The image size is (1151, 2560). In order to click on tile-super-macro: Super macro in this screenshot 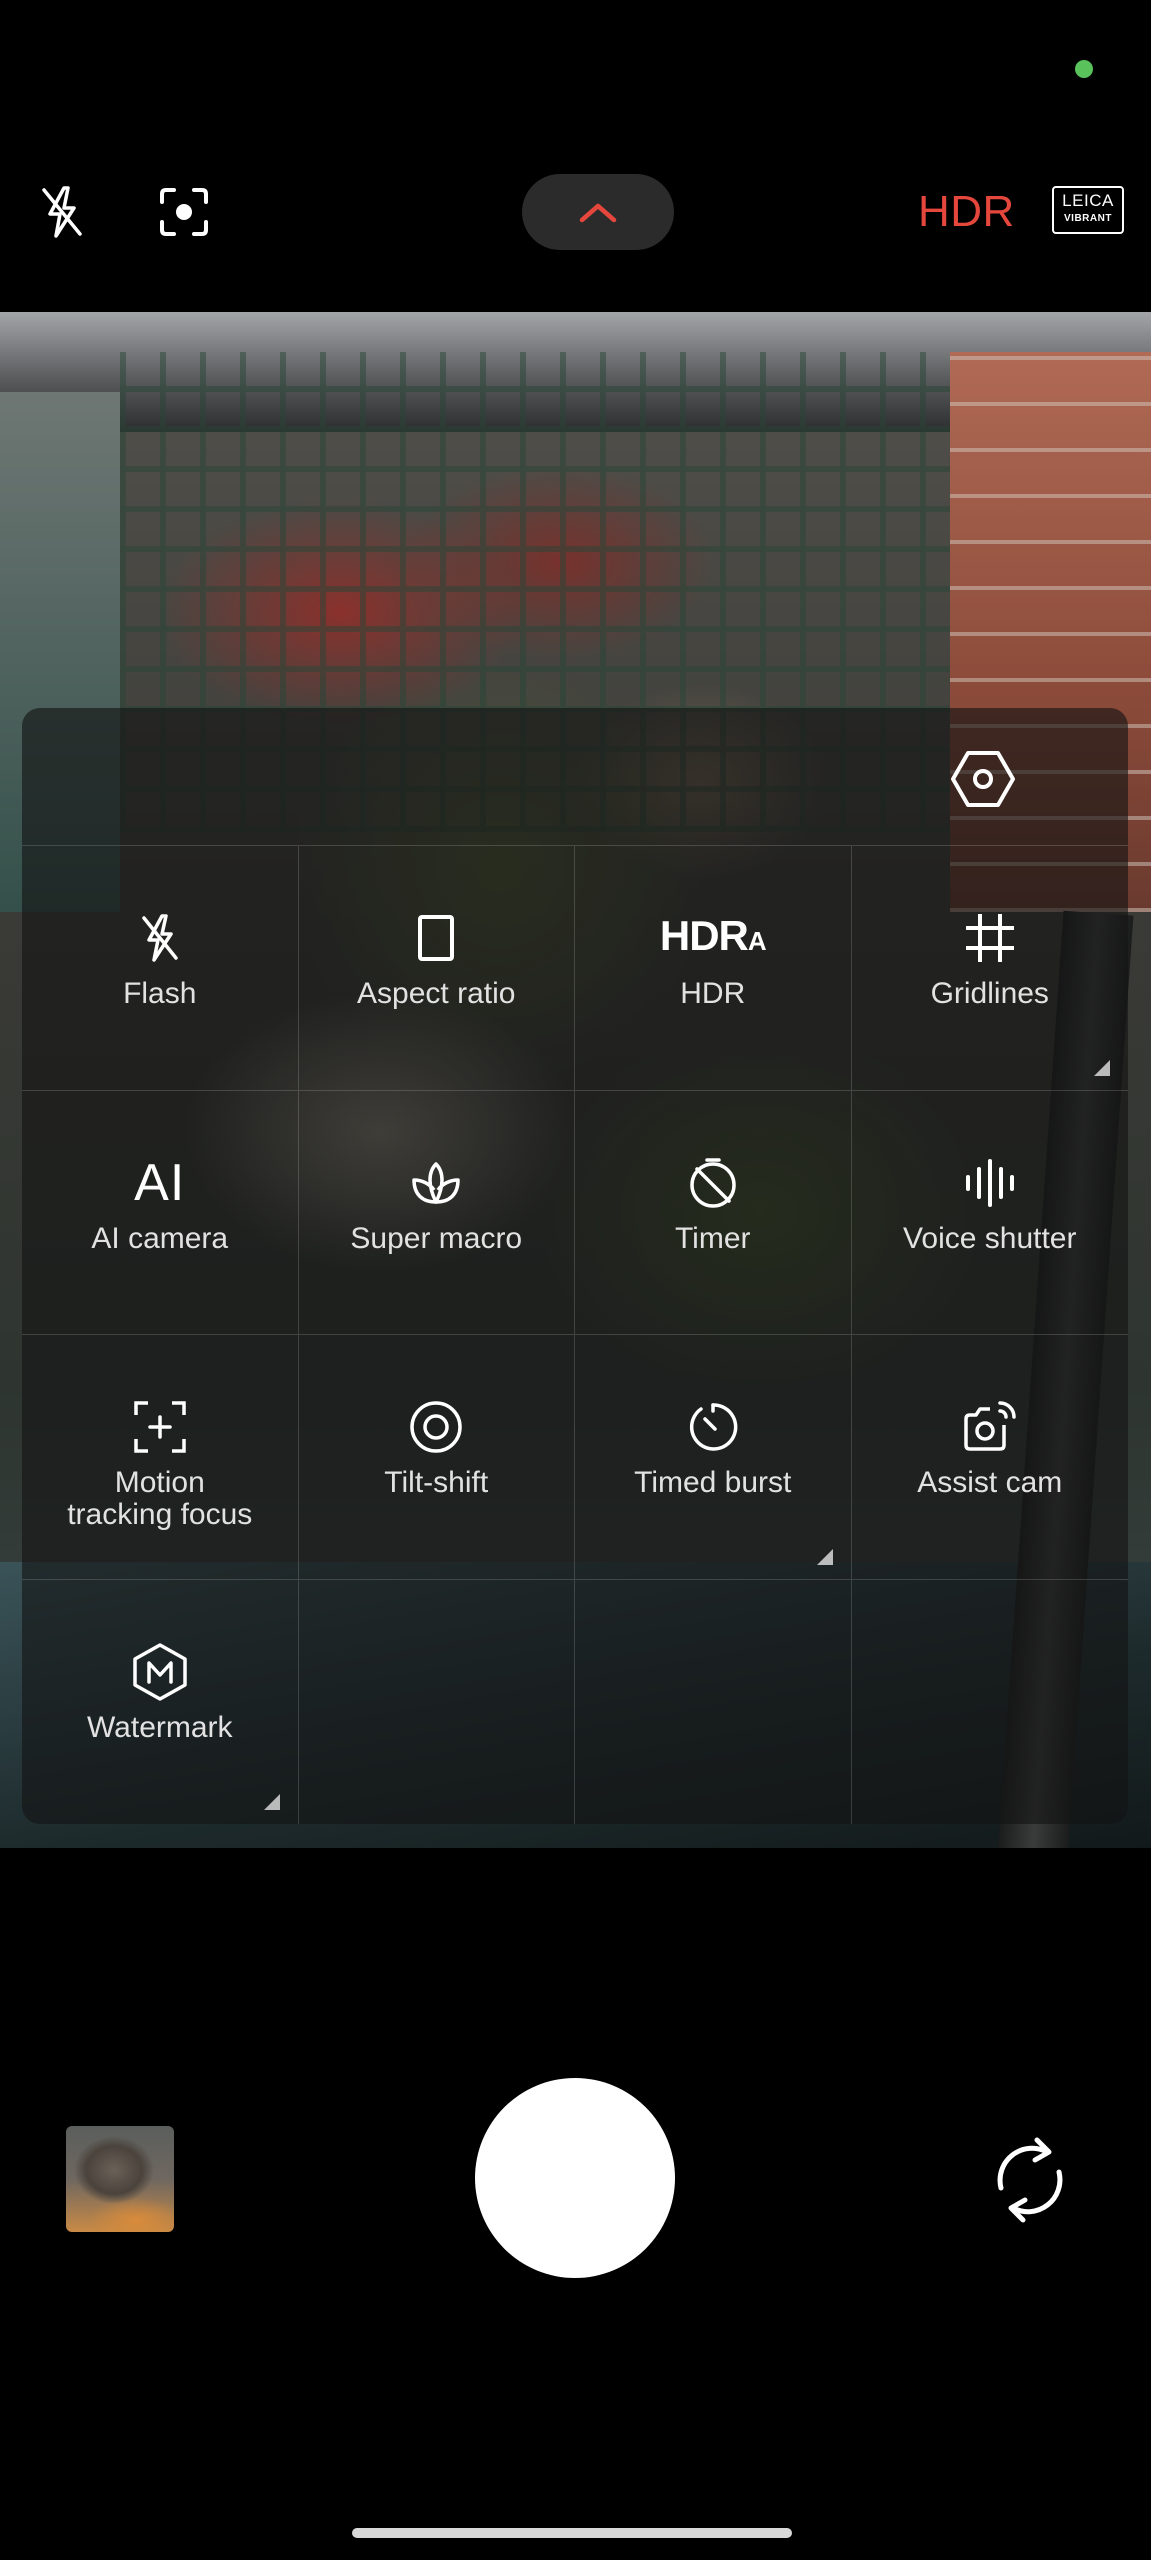, I will do `click(436, 1212)`.